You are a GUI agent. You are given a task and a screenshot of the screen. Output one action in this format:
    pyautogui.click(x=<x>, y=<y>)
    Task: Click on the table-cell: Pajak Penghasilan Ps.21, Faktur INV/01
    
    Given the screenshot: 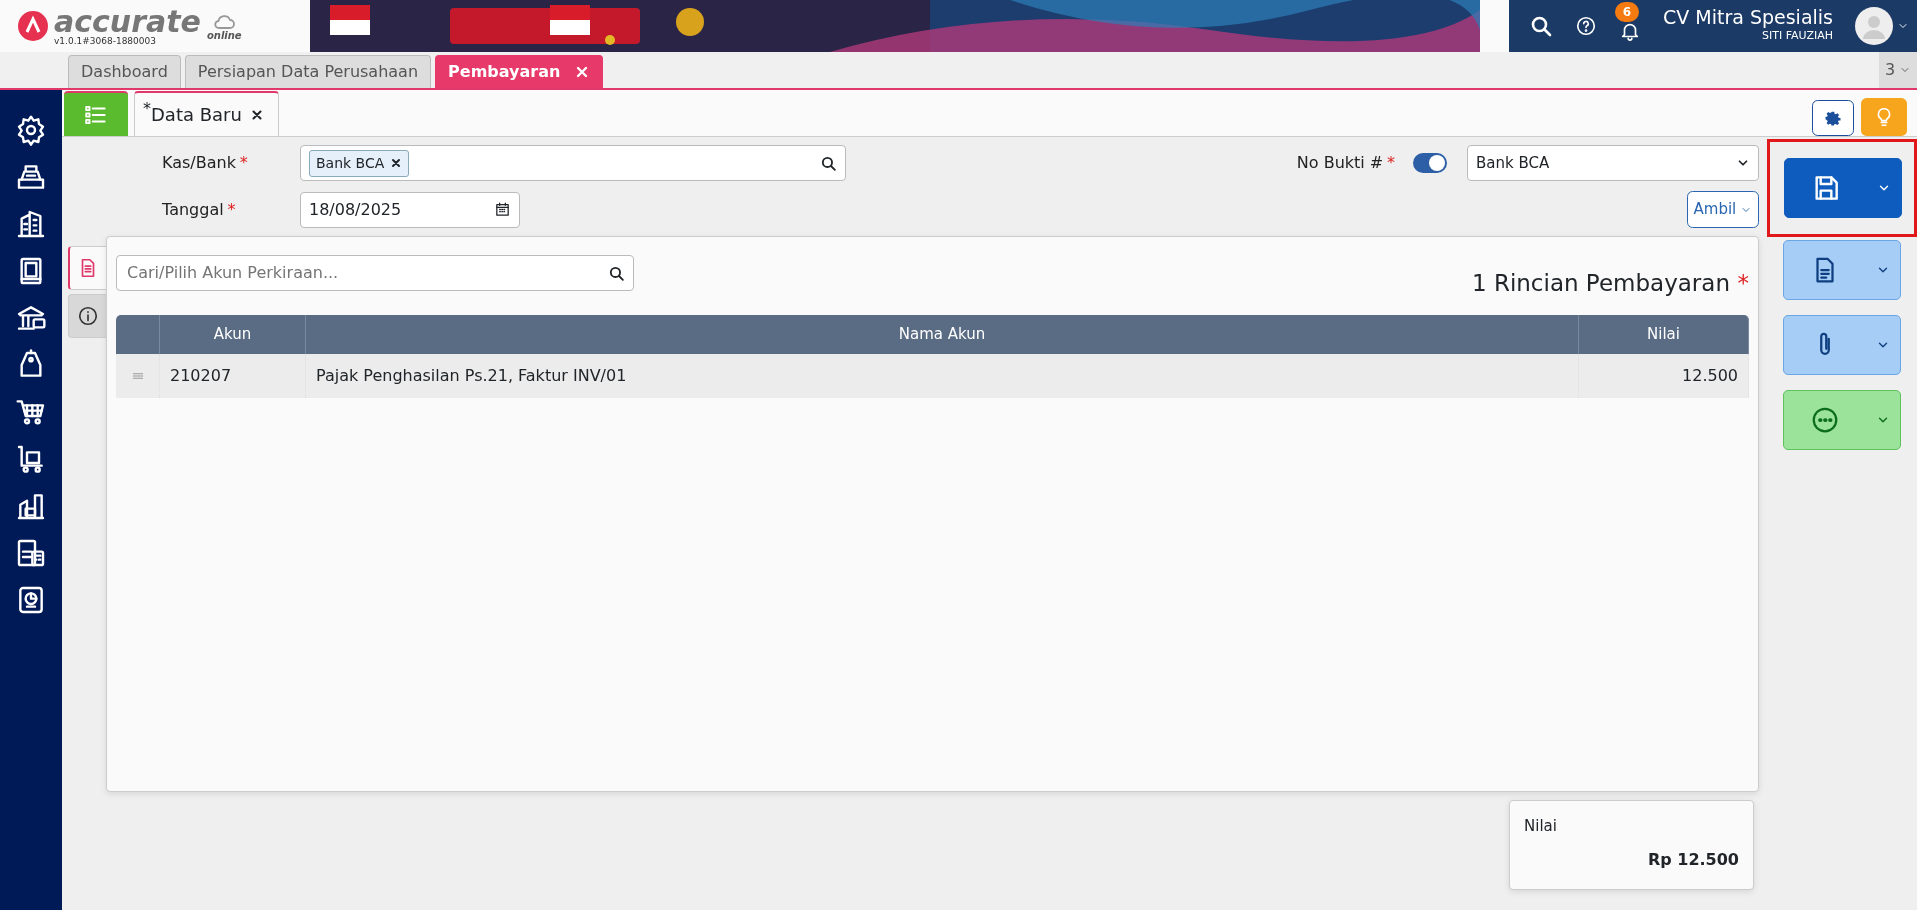 What is the action you would take?
    pyautogui.click(x=942, y=375)
    